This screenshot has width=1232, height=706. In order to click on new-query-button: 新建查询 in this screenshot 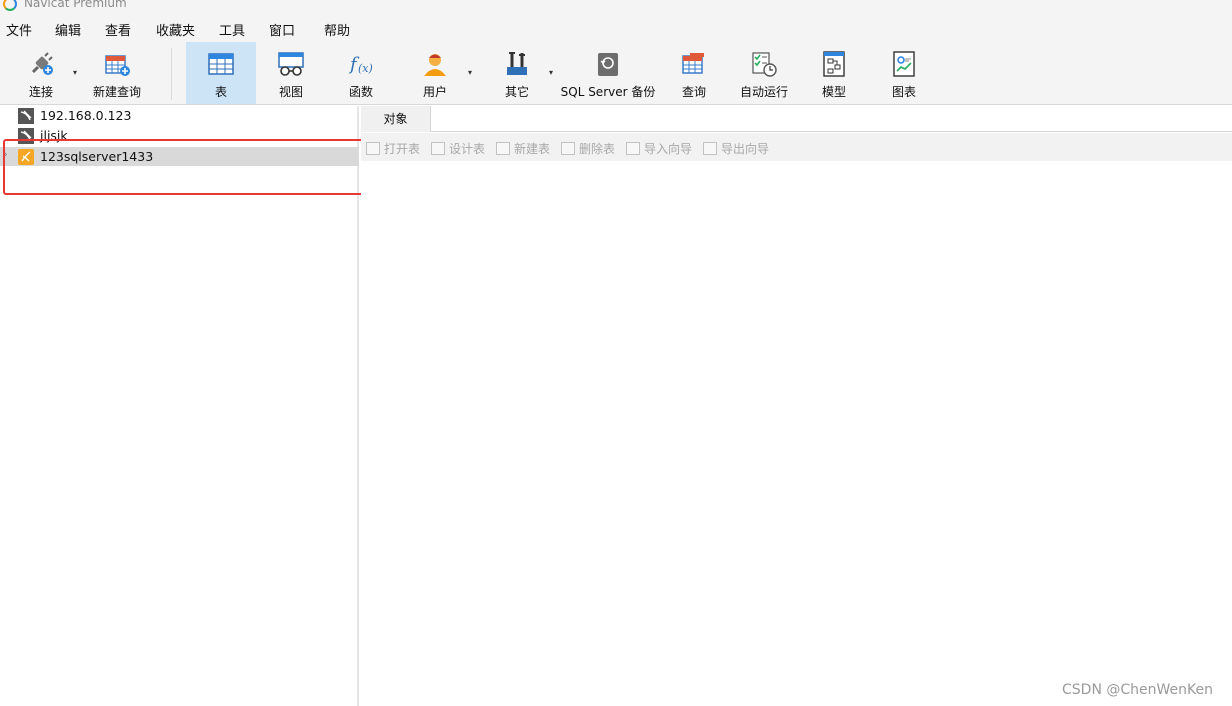, I will do `click(117, 73)`.